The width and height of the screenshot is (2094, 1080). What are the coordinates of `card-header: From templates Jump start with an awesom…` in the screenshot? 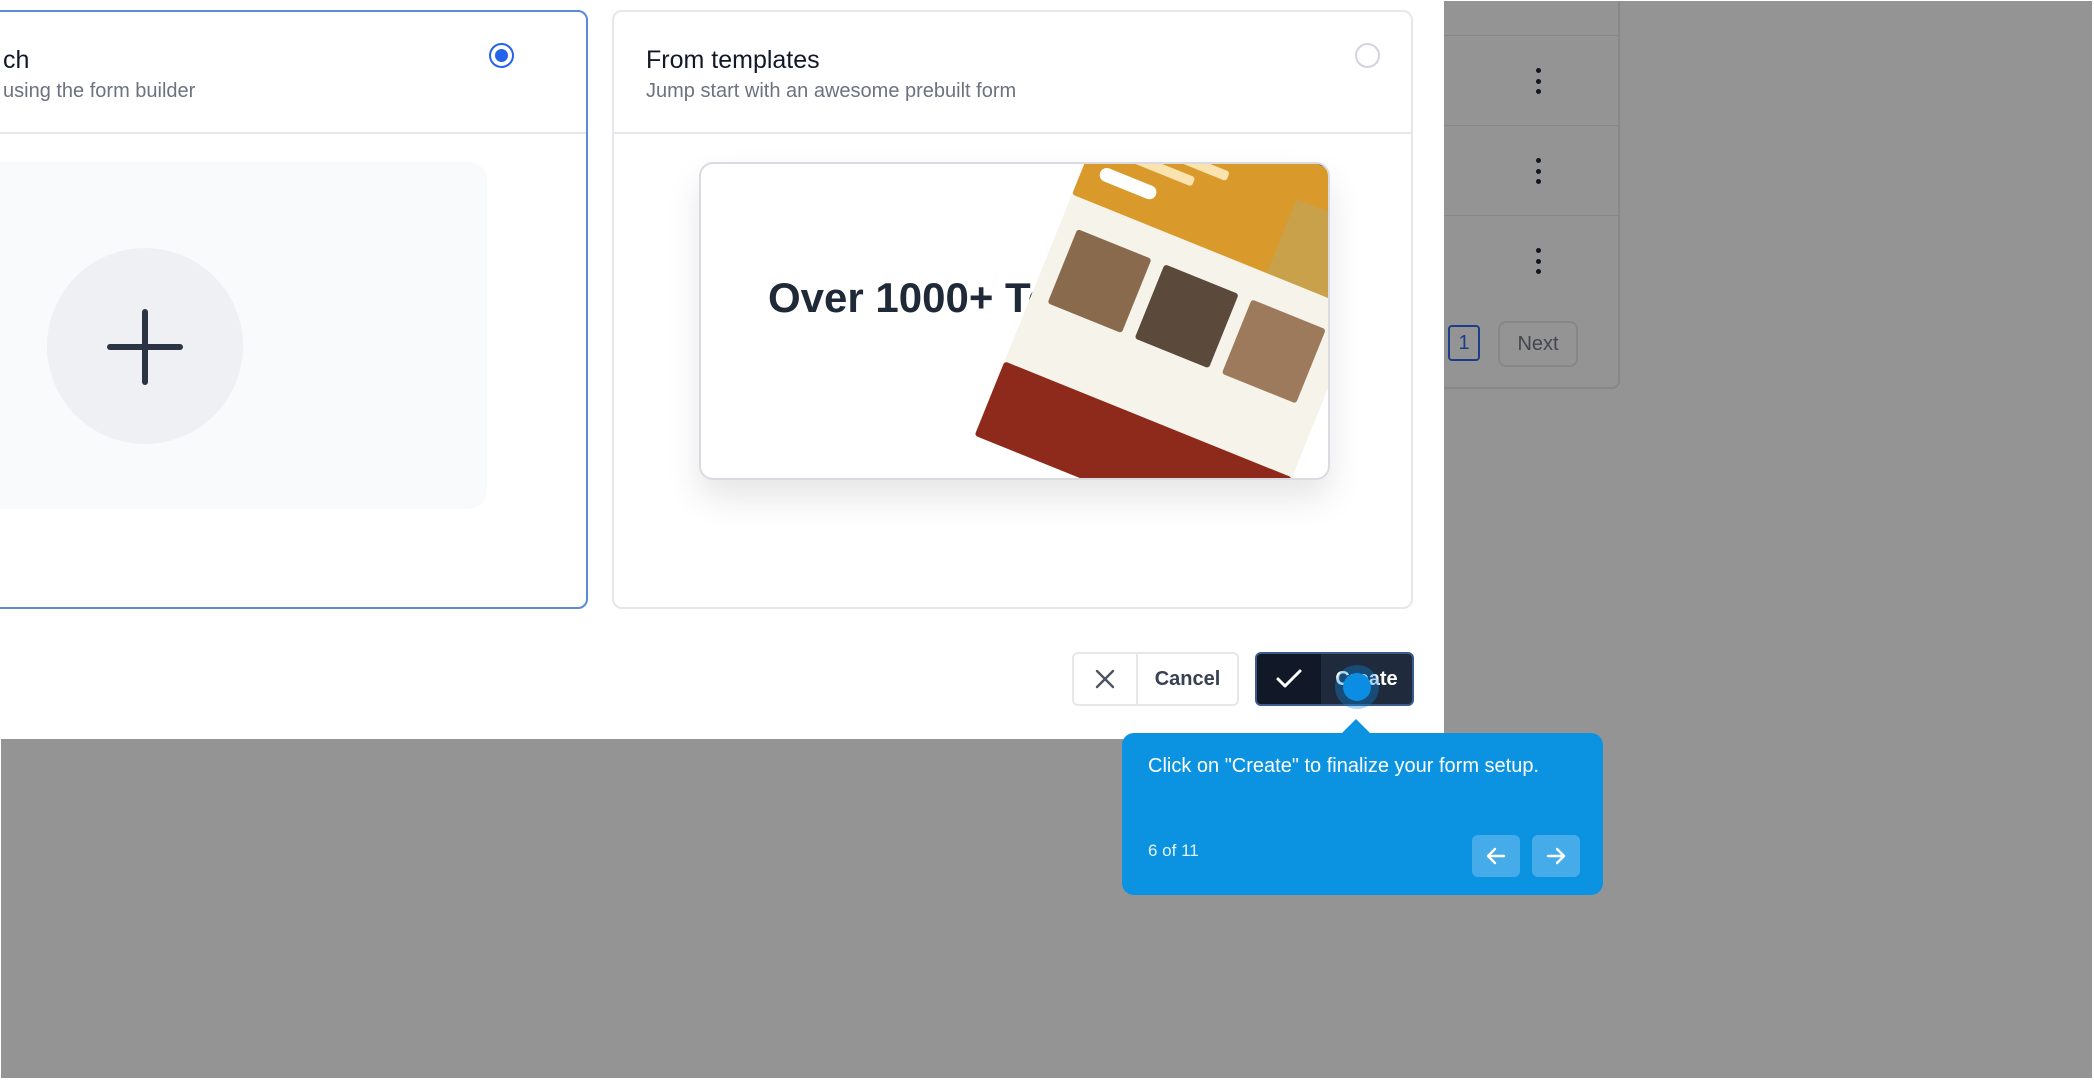 It's located at (1012, 73).